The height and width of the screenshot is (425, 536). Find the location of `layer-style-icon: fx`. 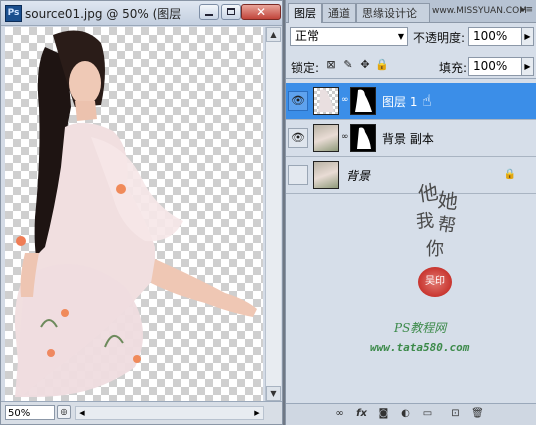

layer-style-icon: fx is located at coordinates (361, 414).